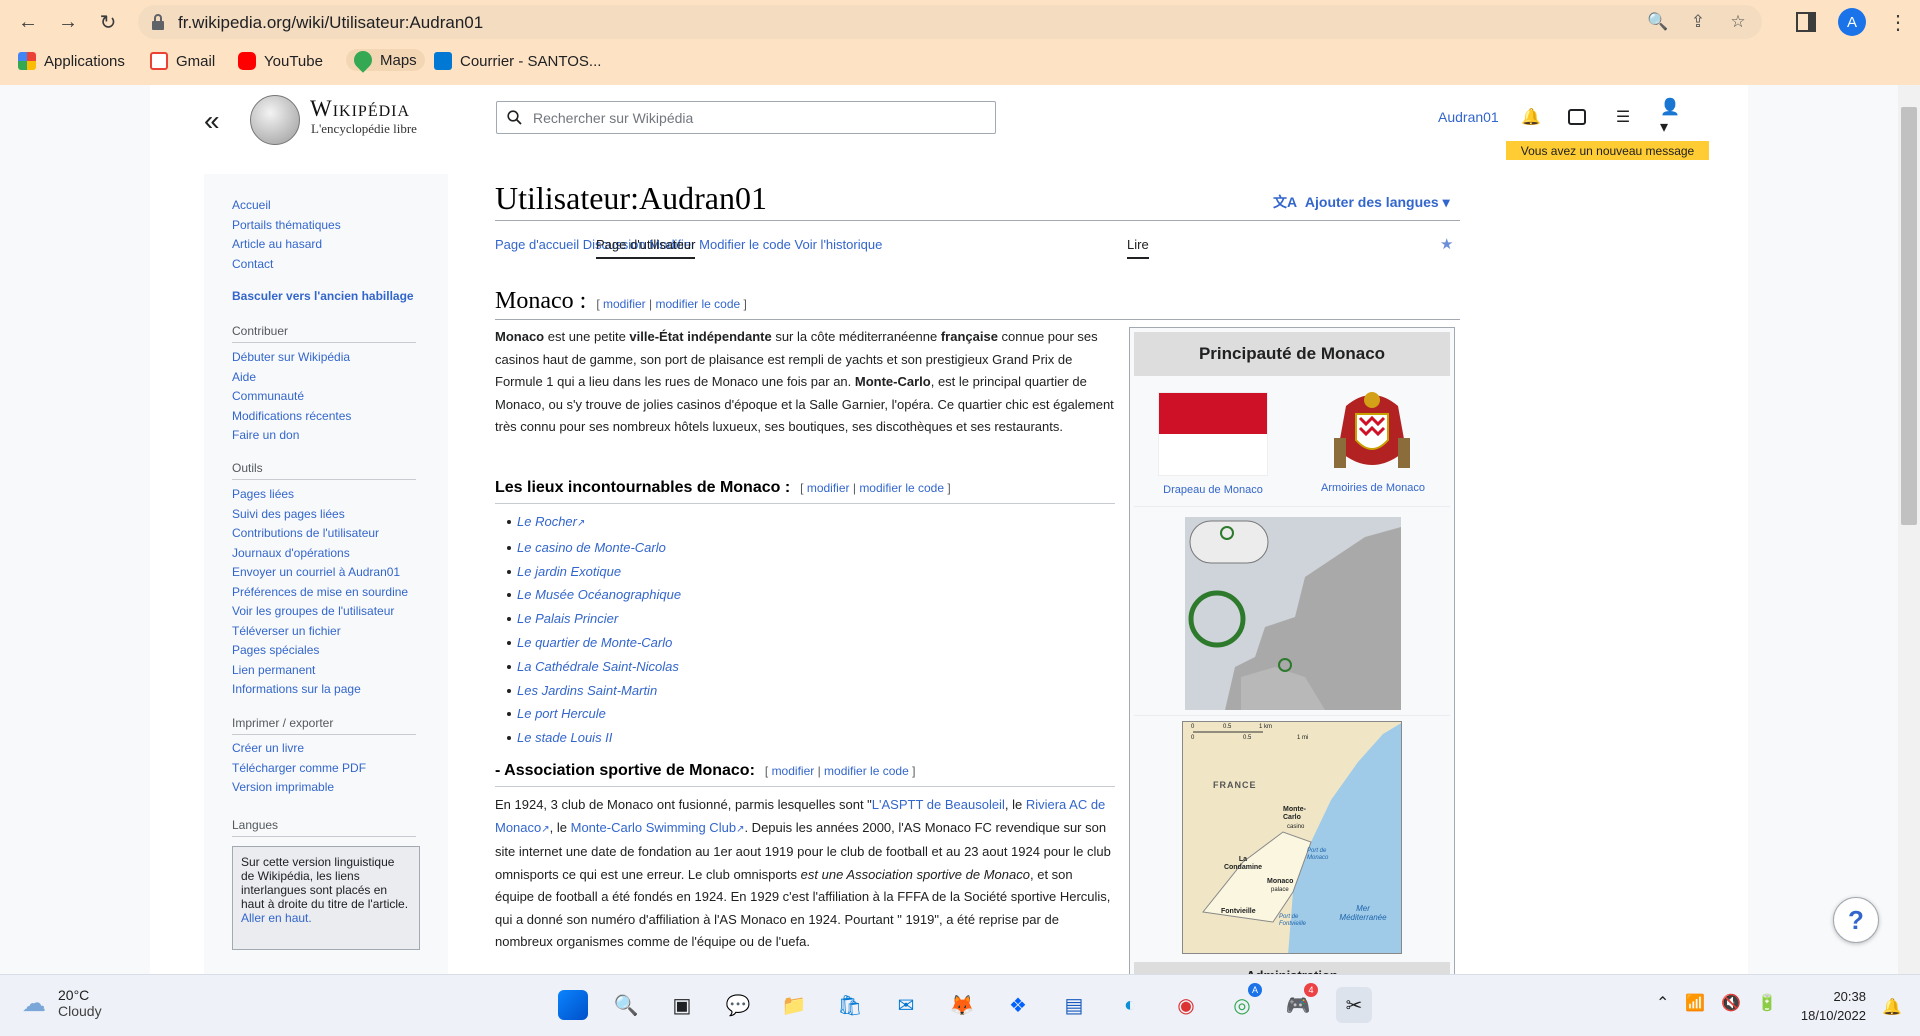 This screenshot has height=1036, width=1920. Describe the element at coordinates (320, 495) in the screenshot. I see `sidebar-item-tool: Pages liées` at that location.